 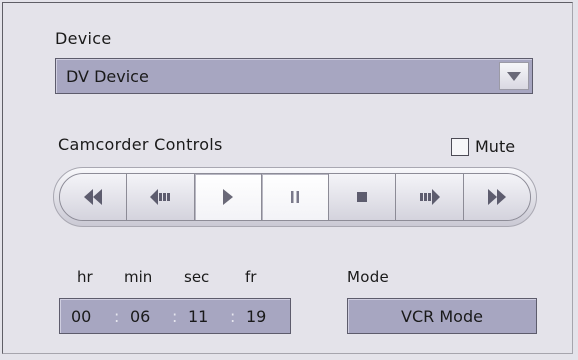 I want to click on rewind-icon, so click(x=93, y=197).